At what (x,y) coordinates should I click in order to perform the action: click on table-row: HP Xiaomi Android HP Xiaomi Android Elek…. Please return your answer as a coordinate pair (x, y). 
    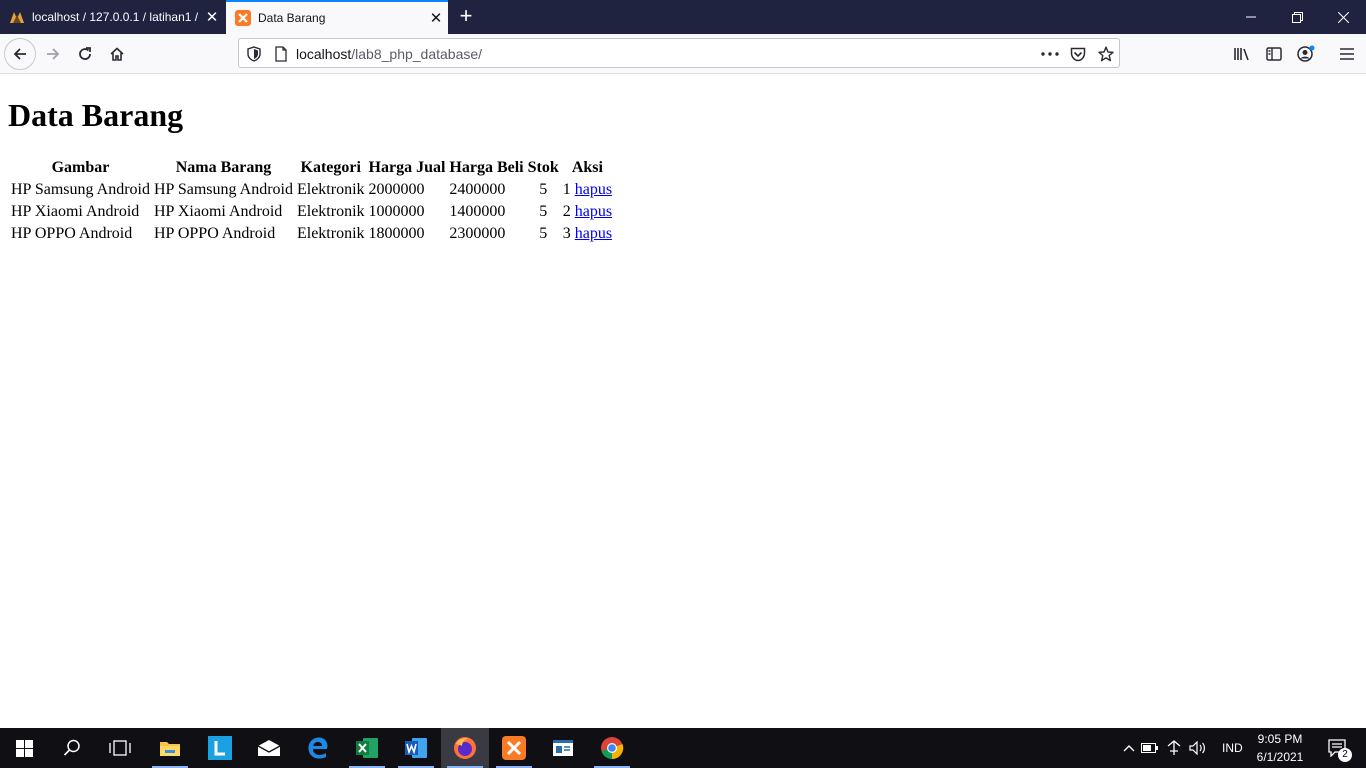
    Looking at the image, I should click on (311, 212).